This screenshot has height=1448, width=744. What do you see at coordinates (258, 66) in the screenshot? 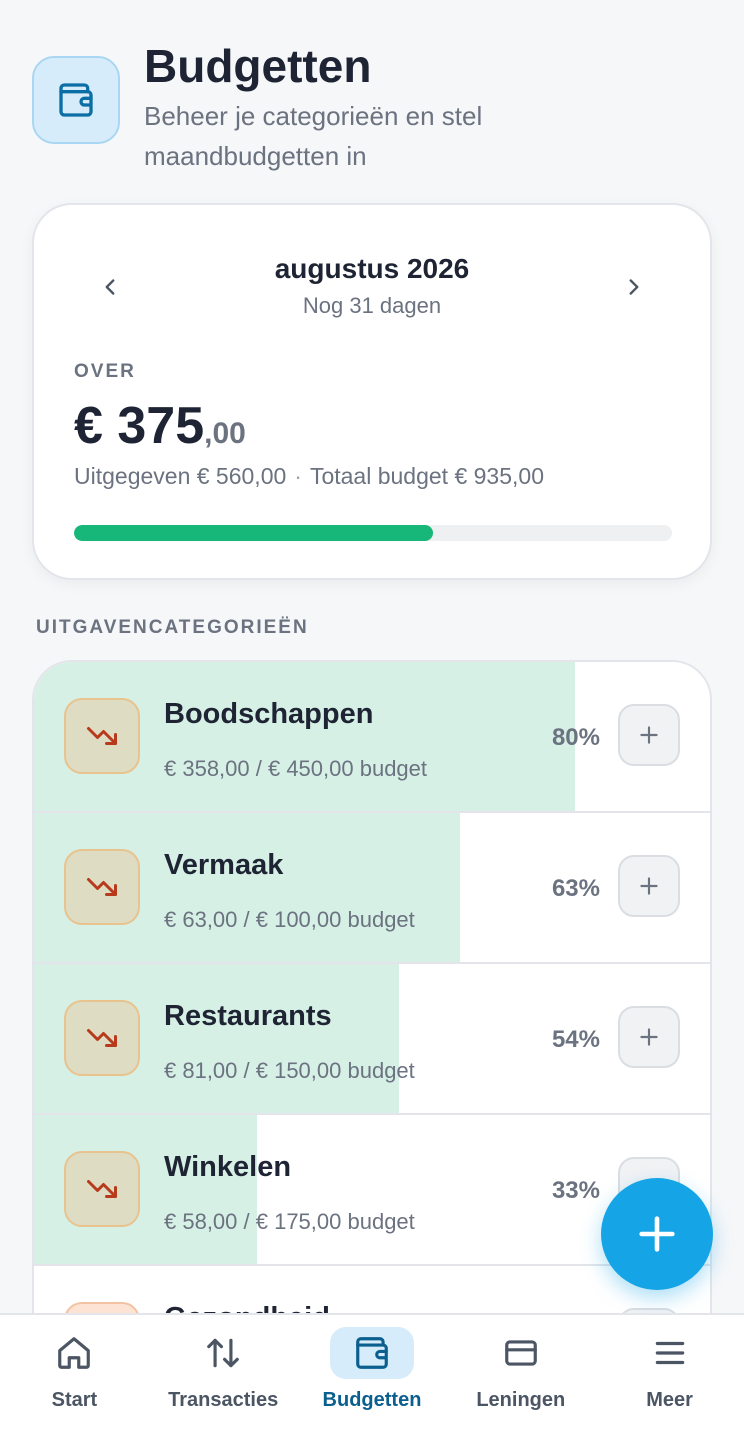
I see `page-title: Budgetten` at bounding box center [258, 66].